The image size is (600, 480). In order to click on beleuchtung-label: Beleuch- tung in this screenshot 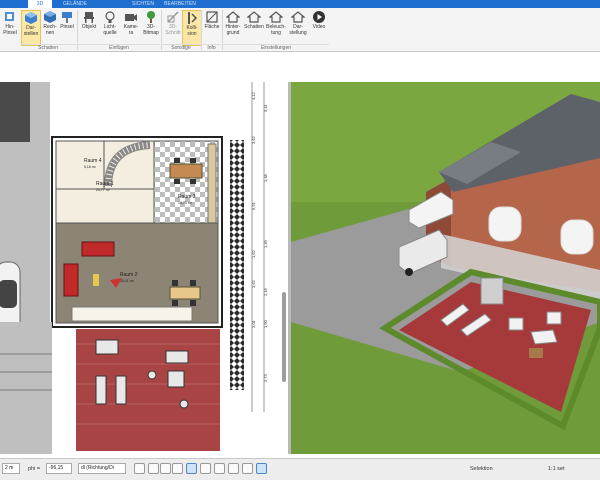, I will do `click(276, 30)`.